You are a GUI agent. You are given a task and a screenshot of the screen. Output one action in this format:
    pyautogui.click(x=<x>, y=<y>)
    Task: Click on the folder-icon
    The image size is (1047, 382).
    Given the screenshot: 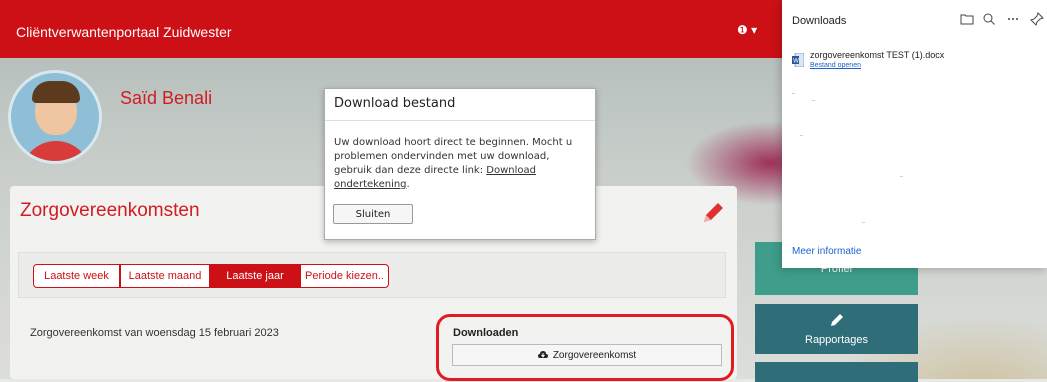 What is the action you would take?
    pyautogui.click(x=967, y=19)
    